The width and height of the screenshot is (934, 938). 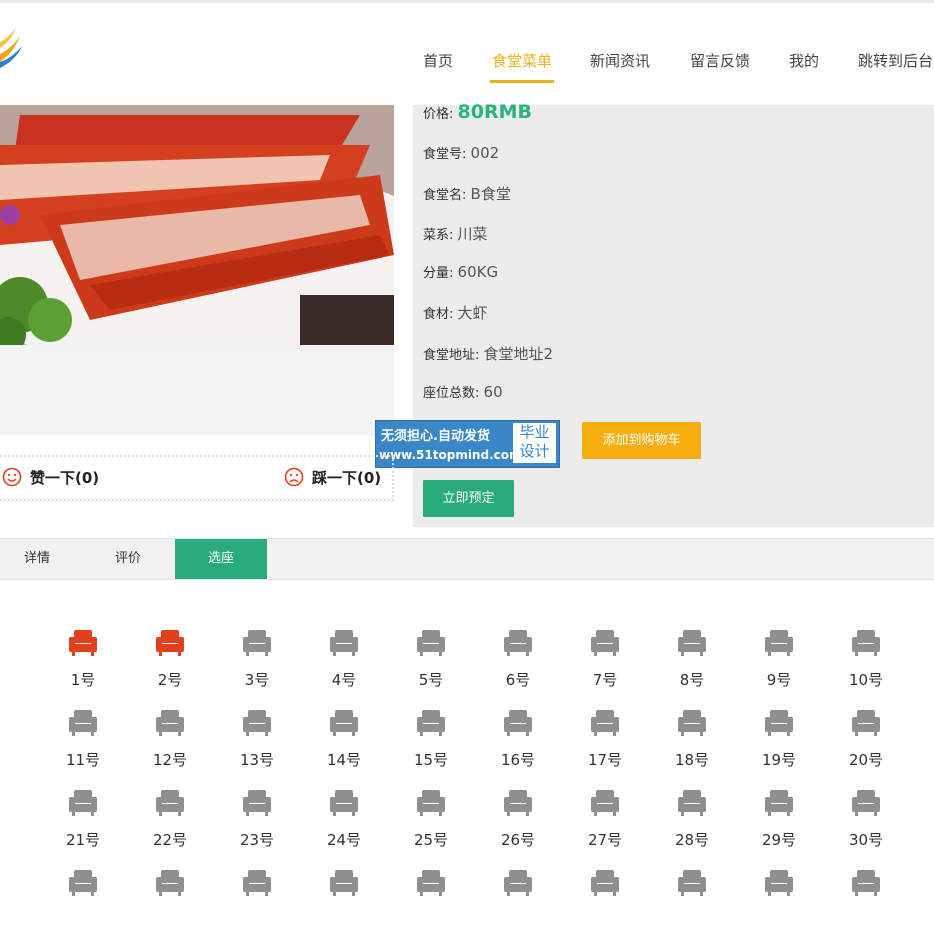 What do you see at coordinates (170, 823) in the screenshot?
I see `seat-available: 22号` at bounding box center [170, 823].